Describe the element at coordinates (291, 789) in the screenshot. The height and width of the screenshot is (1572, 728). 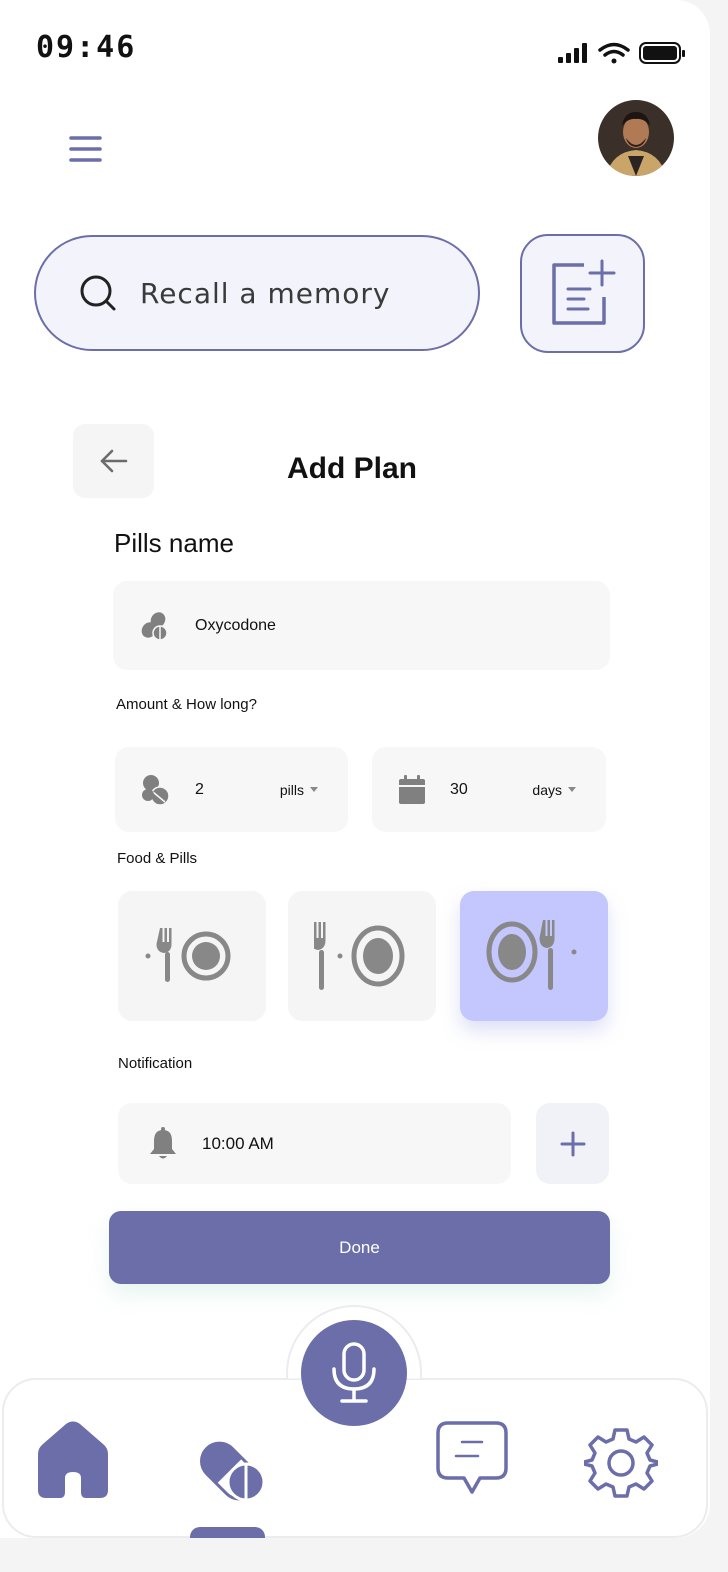
I see `pill-unit-value: pills` at that location.